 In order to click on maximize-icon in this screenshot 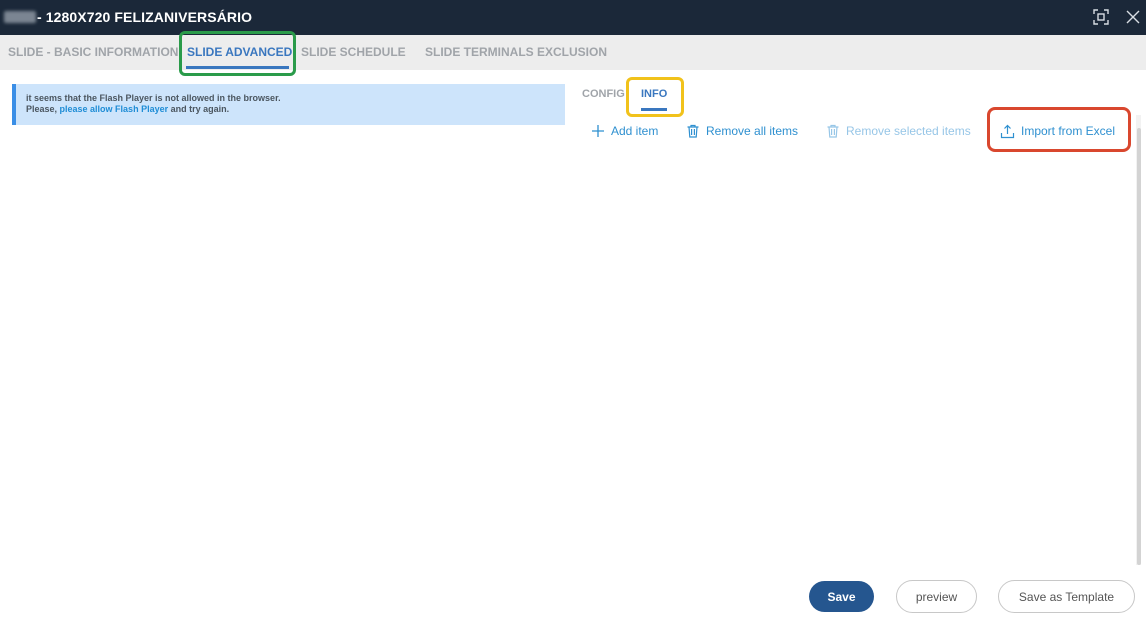, I will do `click(1101, 17)`.